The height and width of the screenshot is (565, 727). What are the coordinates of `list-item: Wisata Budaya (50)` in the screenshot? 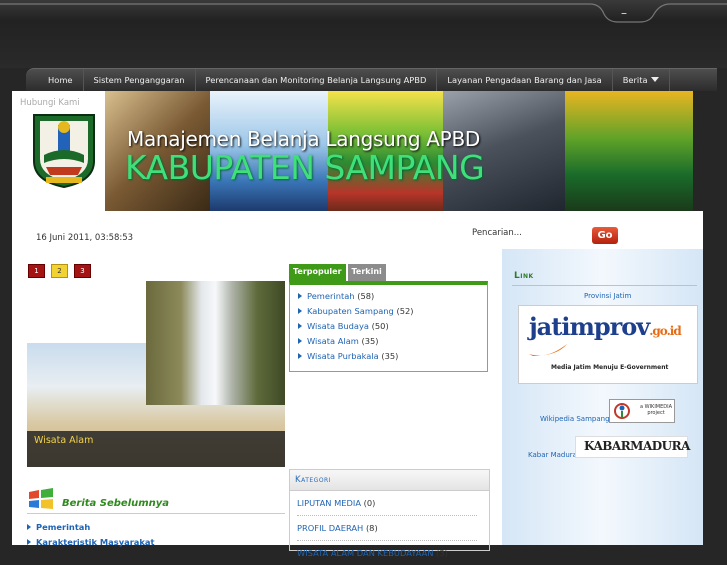 It's located at (392, 326).